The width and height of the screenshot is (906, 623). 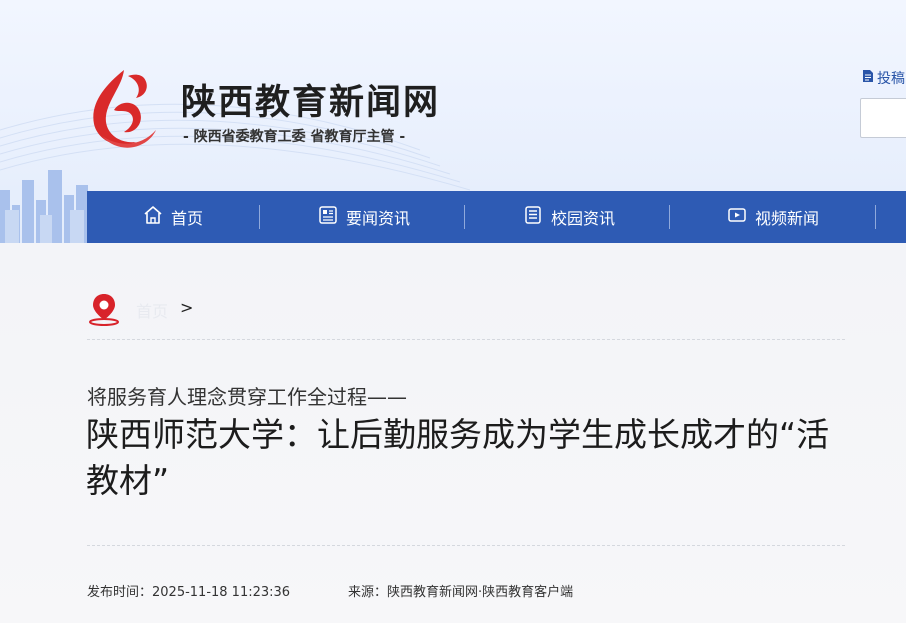 I want to click on home-icon, so click(x=153, y=217).